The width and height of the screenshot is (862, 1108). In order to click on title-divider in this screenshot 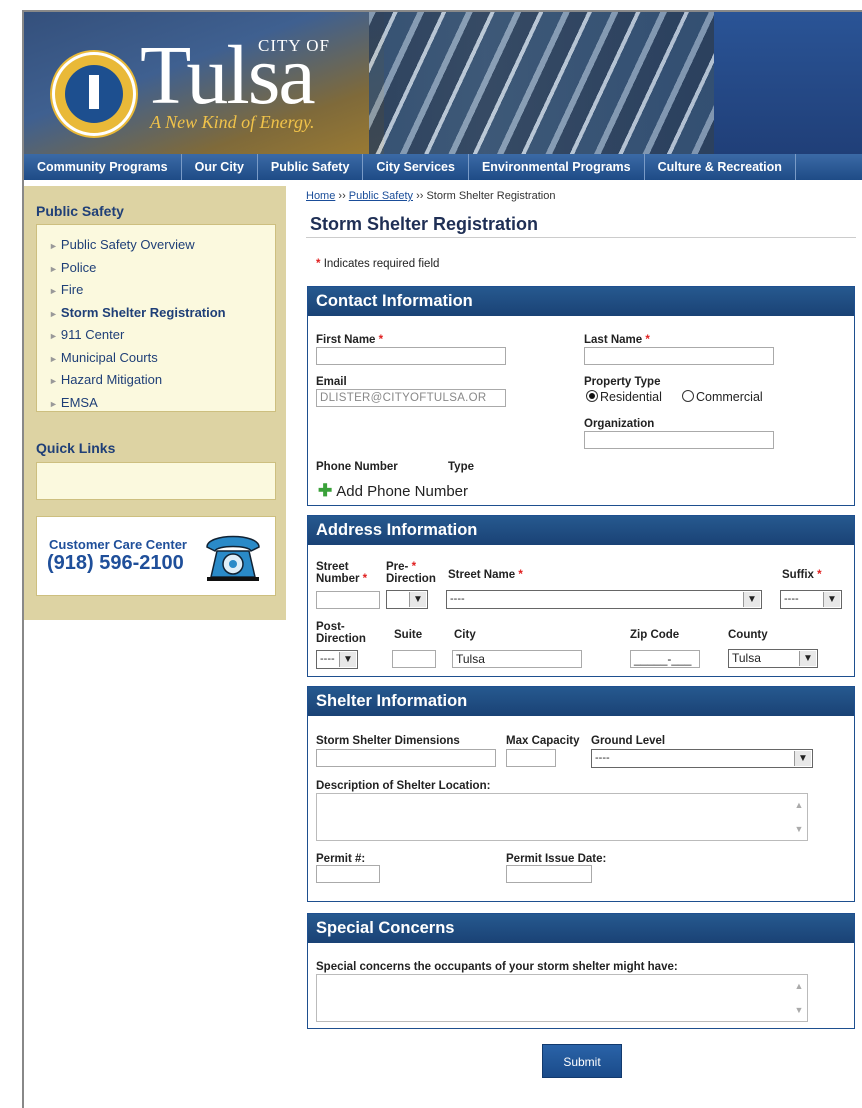, I will do `click(581, 237)`.